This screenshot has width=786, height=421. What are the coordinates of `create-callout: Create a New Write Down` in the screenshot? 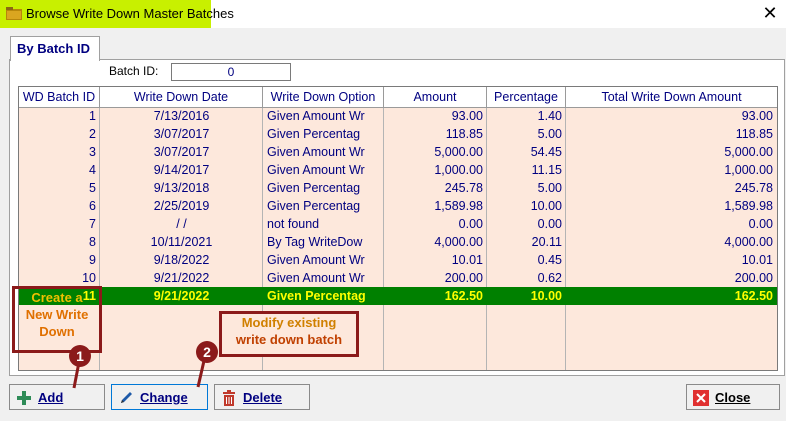 It's located at (57, 319).